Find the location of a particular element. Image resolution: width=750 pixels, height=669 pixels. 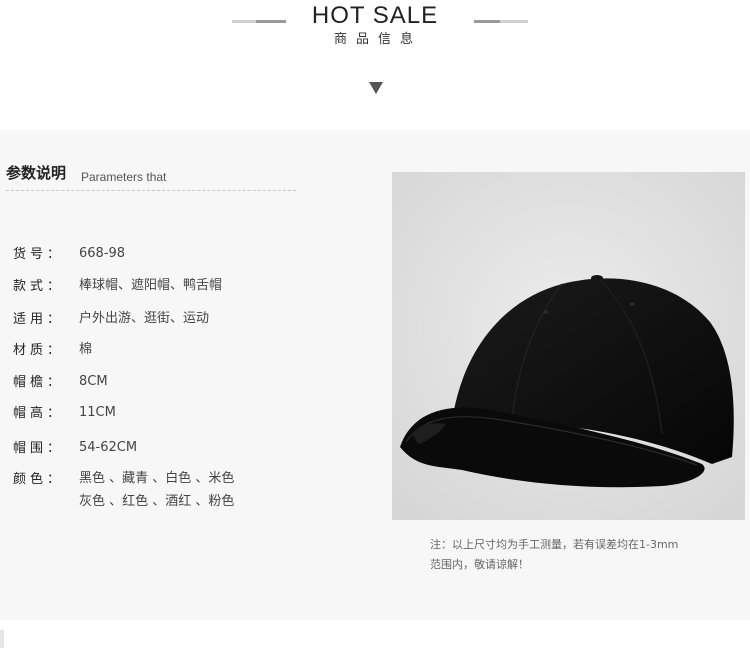

spec-value-line2: 灰色 、红色 、酒红 、粉色 is located at coordinates (157, 501).